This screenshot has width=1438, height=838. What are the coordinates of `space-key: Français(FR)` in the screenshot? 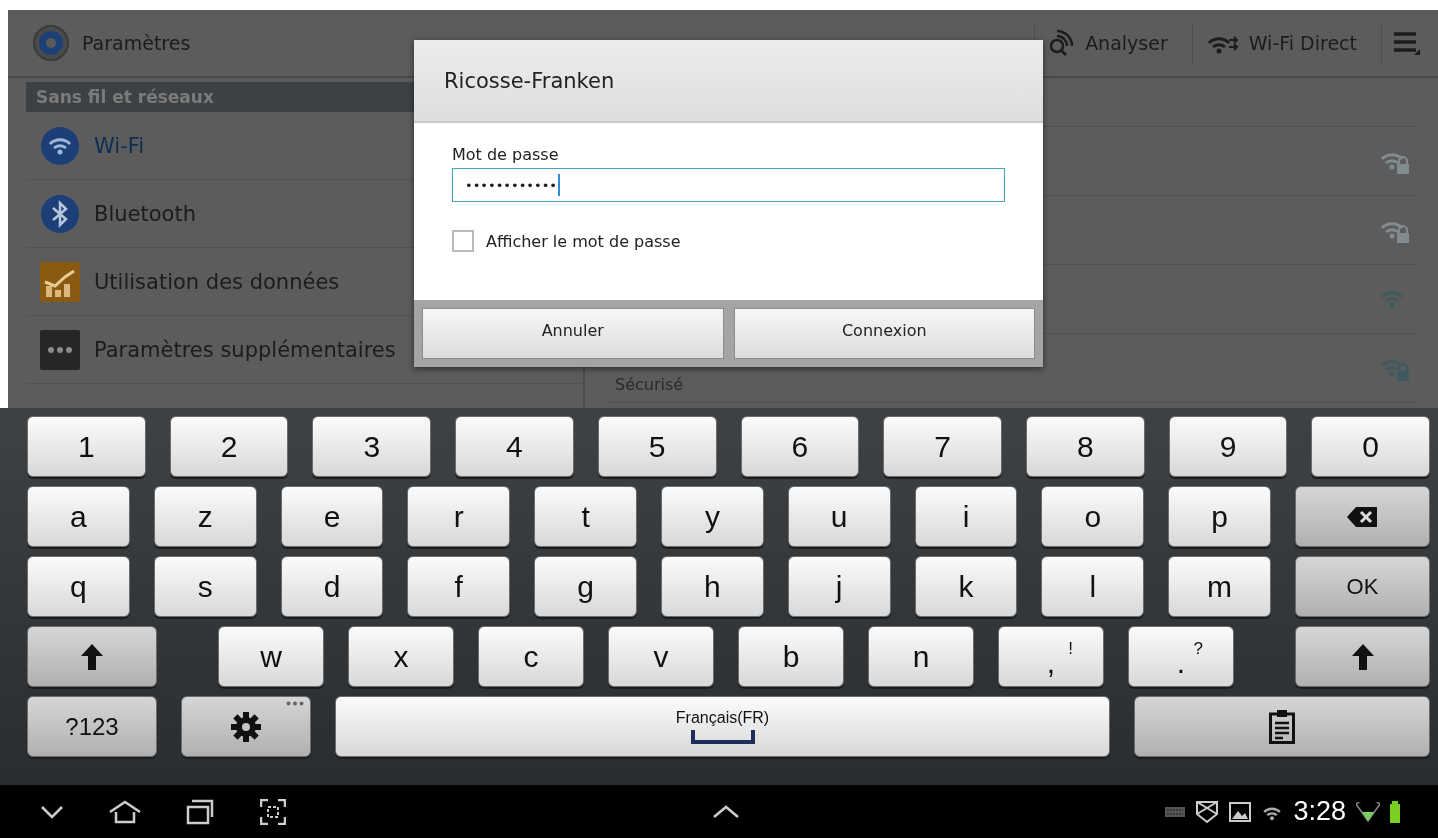 It's located at (722, 726).